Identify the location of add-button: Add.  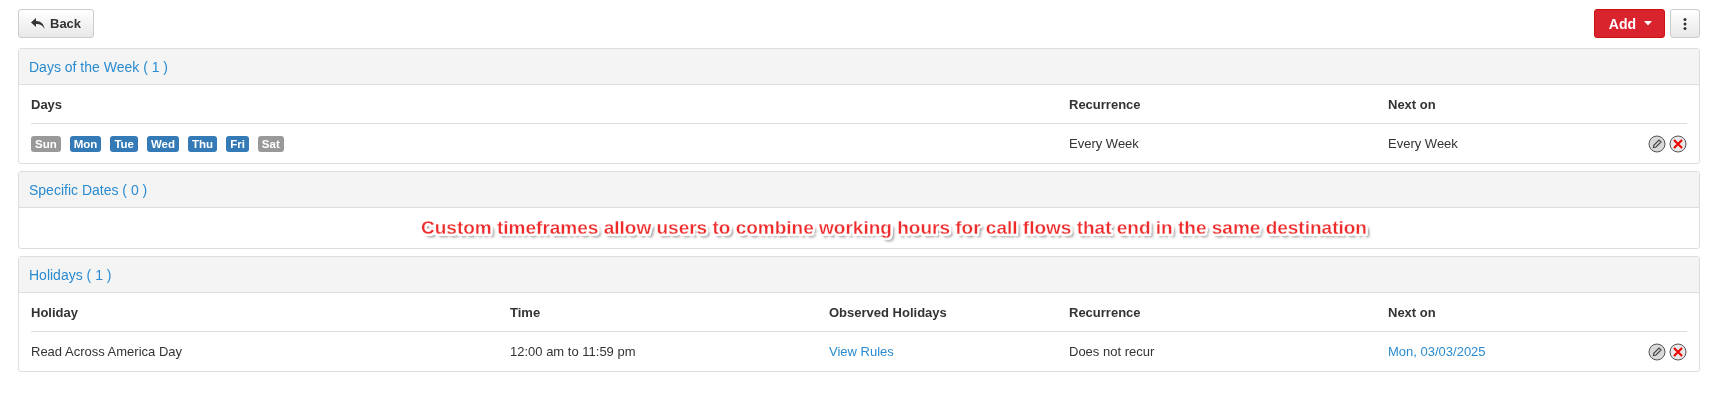
(1629, 23).